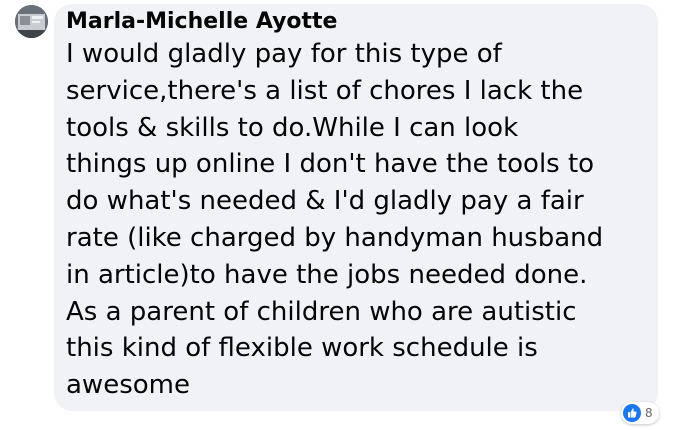 Image resolution: width=700 pixels, height=430 pixels. I want to click on reaction-summary: 8, so click(640, 413).